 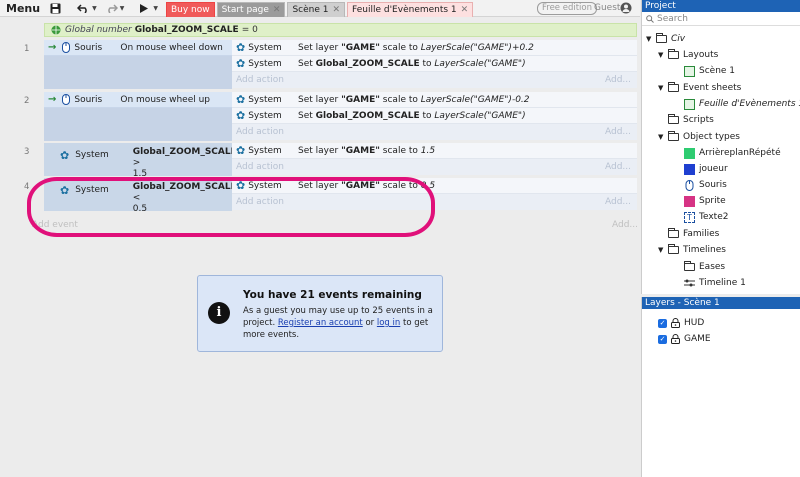 I want to click on mouse-icon, so click(x=66, y=99).